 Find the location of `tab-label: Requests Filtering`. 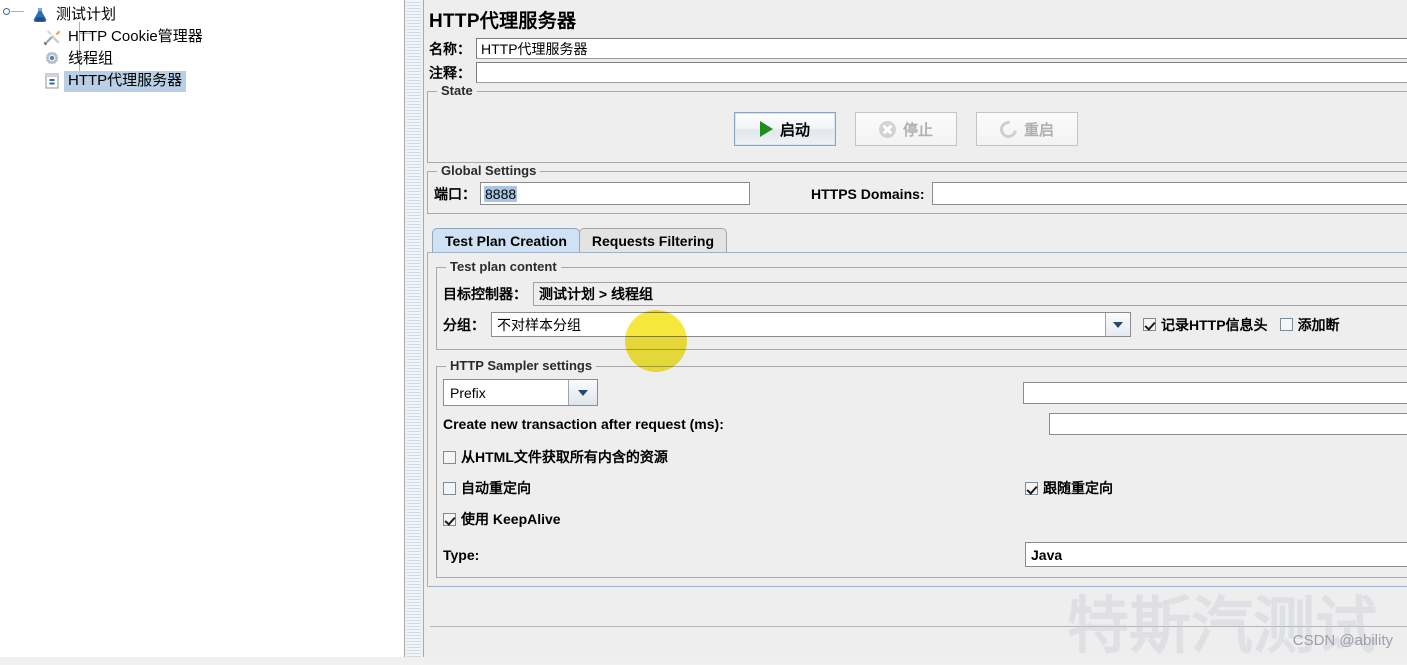

tab-label: Requests Filtering is located at coordinates (653, 241).